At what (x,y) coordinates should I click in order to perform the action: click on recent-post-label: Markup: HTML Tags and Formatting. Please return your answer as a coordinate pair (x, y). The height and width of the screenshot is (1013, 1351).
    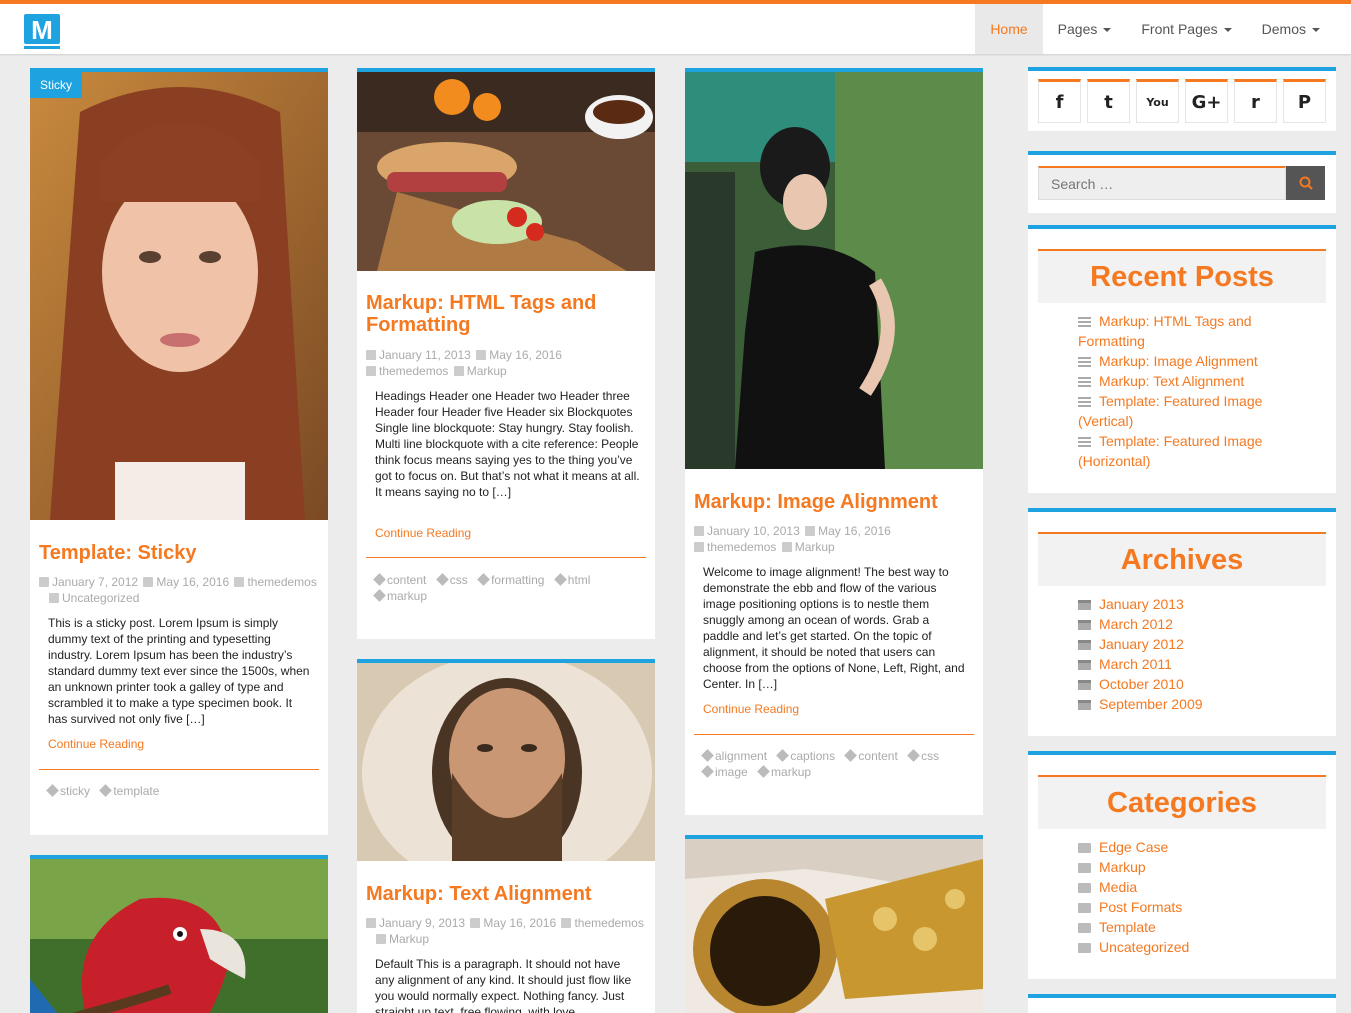
    Looking at the image, I should click on (1165, 331).